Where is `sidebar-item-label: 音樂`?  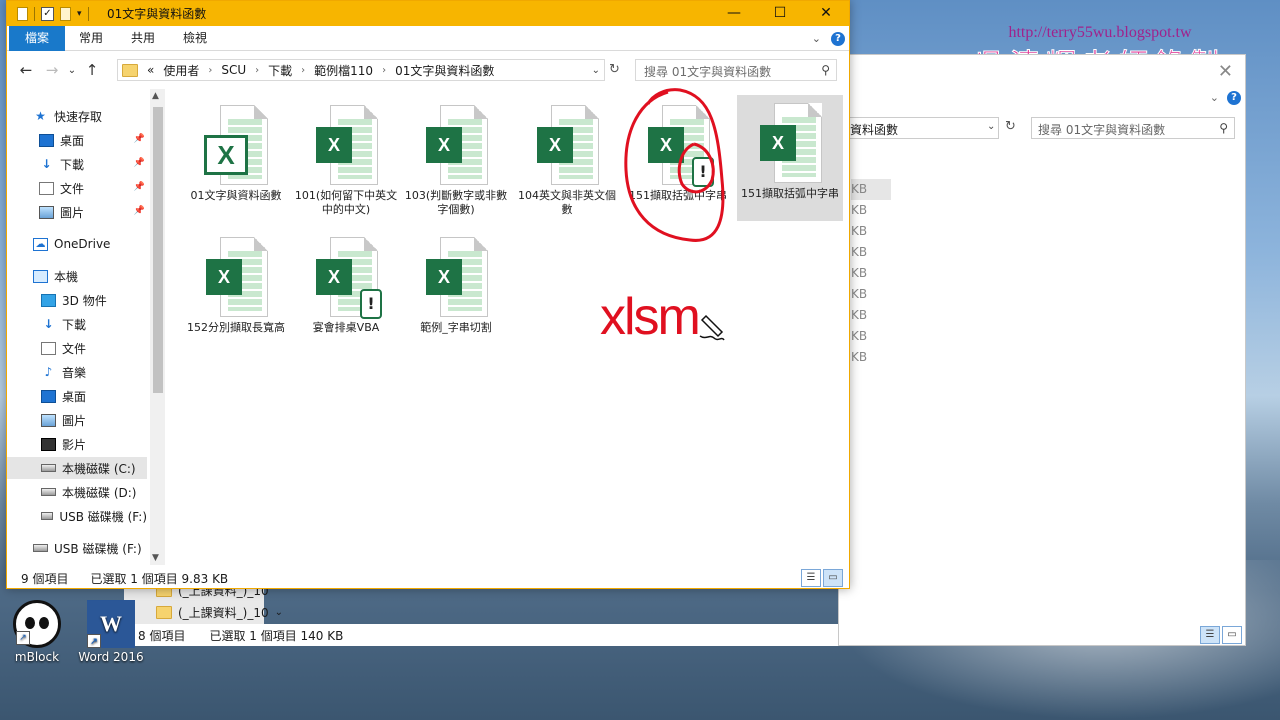 sidebar-item-label: 音樂 is located at coordinates (74, 372).